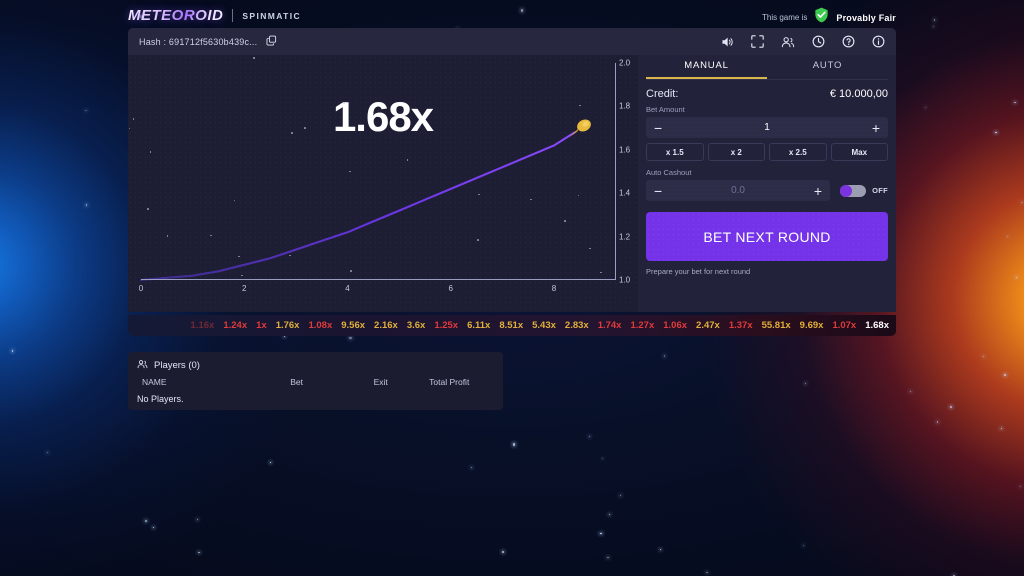  Describe the element at coordinates (446, 325) in the screenshot. I see `history-multiplier: 1.25x` at that location.